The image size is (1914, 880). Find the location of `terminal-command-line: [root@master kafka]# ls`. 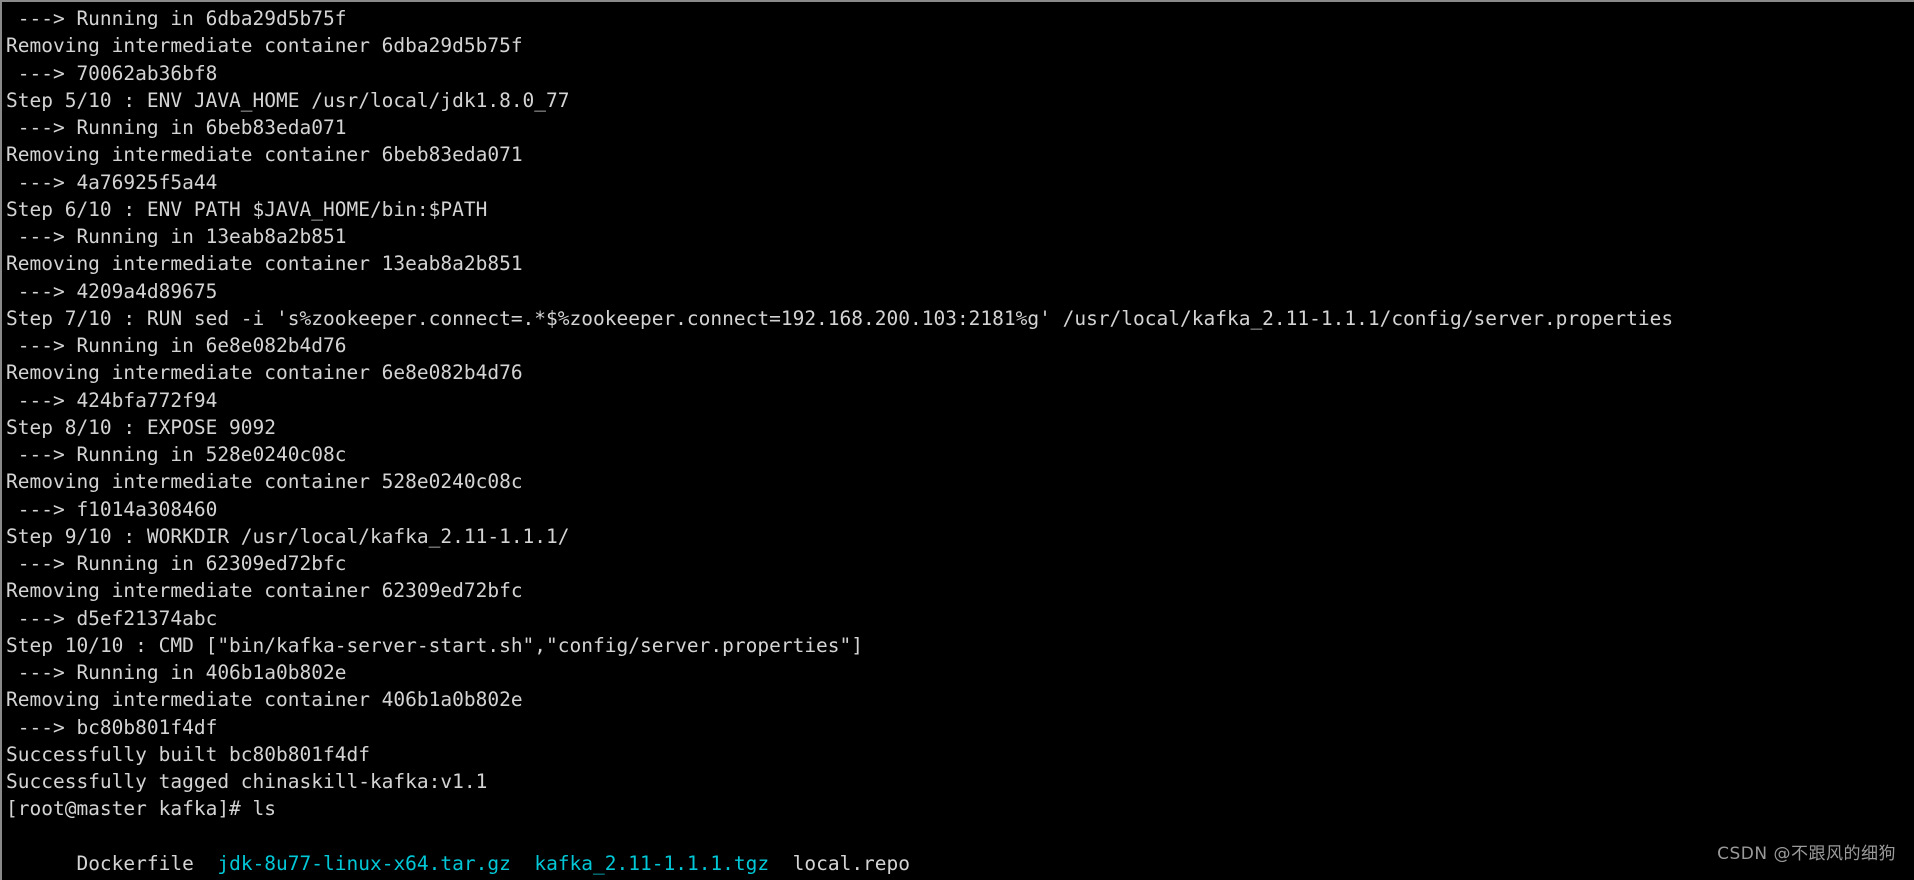

terminal-command-line: [root@master kafka]# ls is located at coordinates (141, 809).